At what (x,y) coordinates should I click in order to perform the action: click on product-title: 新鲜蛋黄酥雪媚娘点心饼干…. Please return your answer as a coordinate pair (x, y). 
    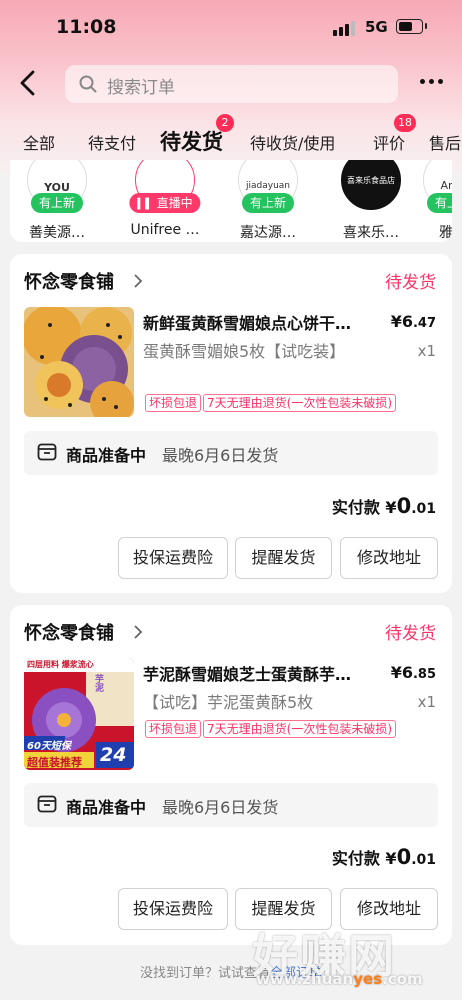
    Looking at the image, I should click on (258, 322).